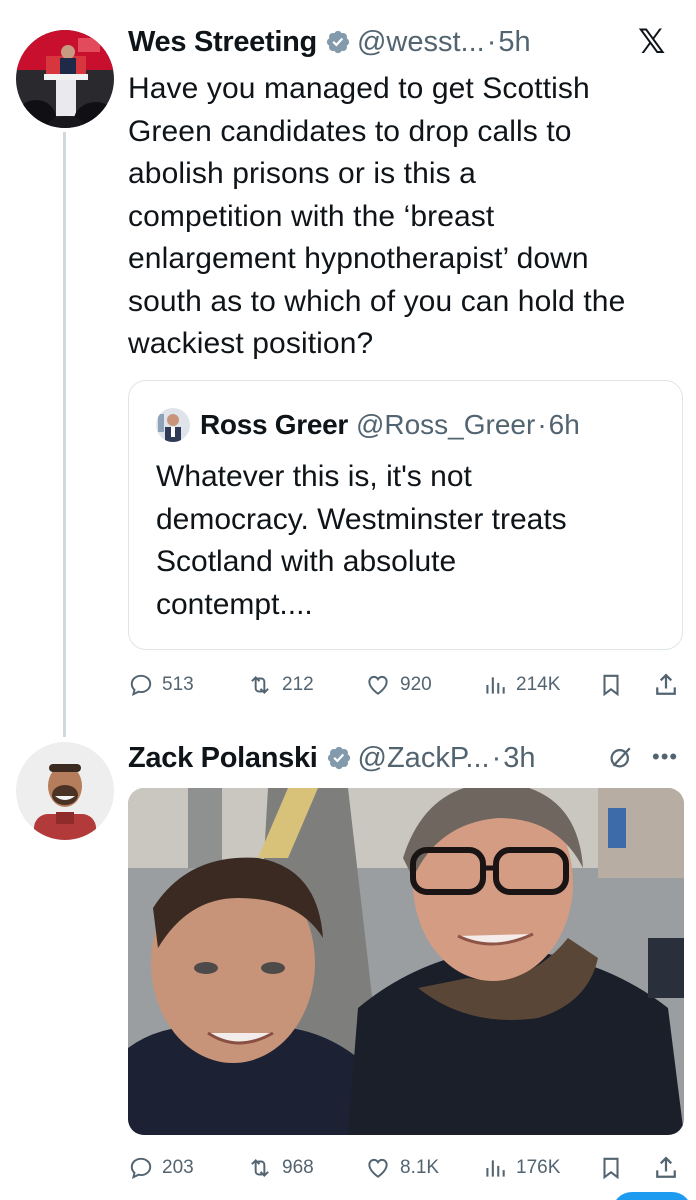  I want to click on like-button: 8.1K, so click(401, 1168).